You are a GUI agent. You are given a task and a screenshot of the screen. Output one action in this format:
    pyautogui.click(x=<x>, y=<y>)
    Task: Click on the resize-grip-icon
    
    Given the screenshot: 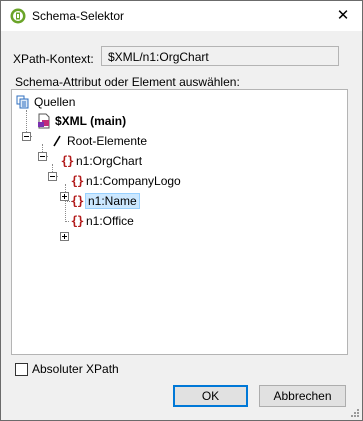 What is the action you would take?
    pyautogui.click(x=355, y=413)
    